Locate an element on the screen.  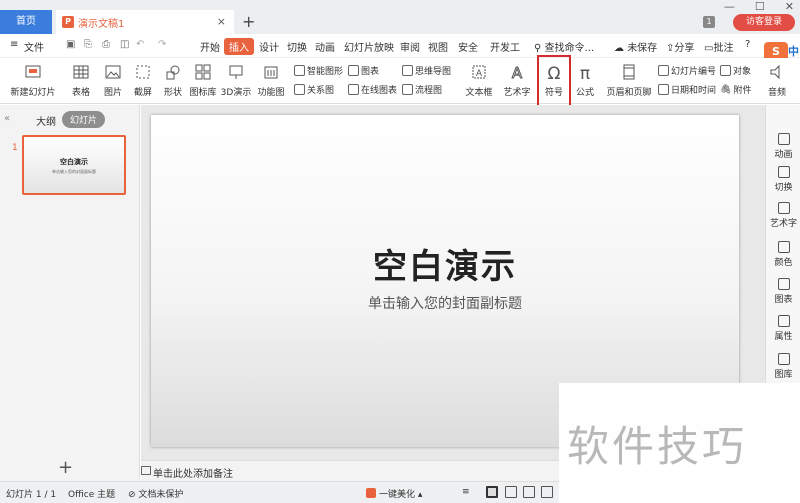
pane-chart: 图表 is located at coordinates (783, 291).